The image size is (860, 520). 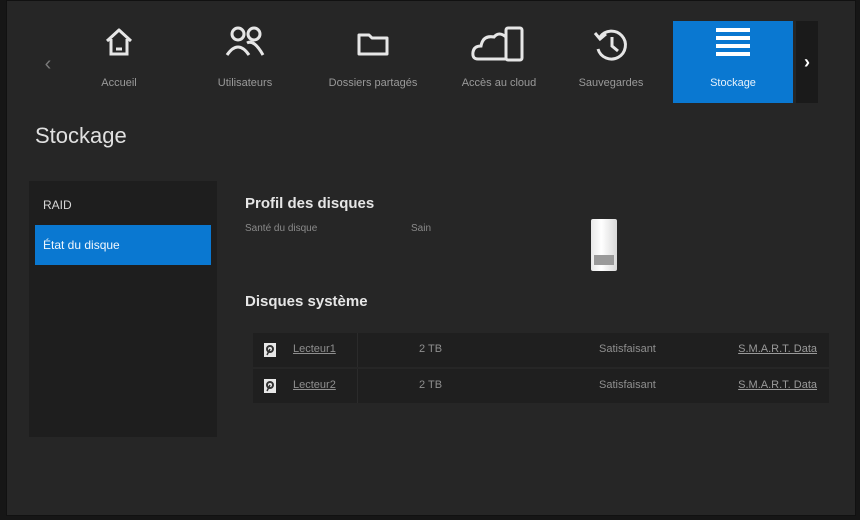 I want to click on page-title: Stockage, so click(x=81, y=135).